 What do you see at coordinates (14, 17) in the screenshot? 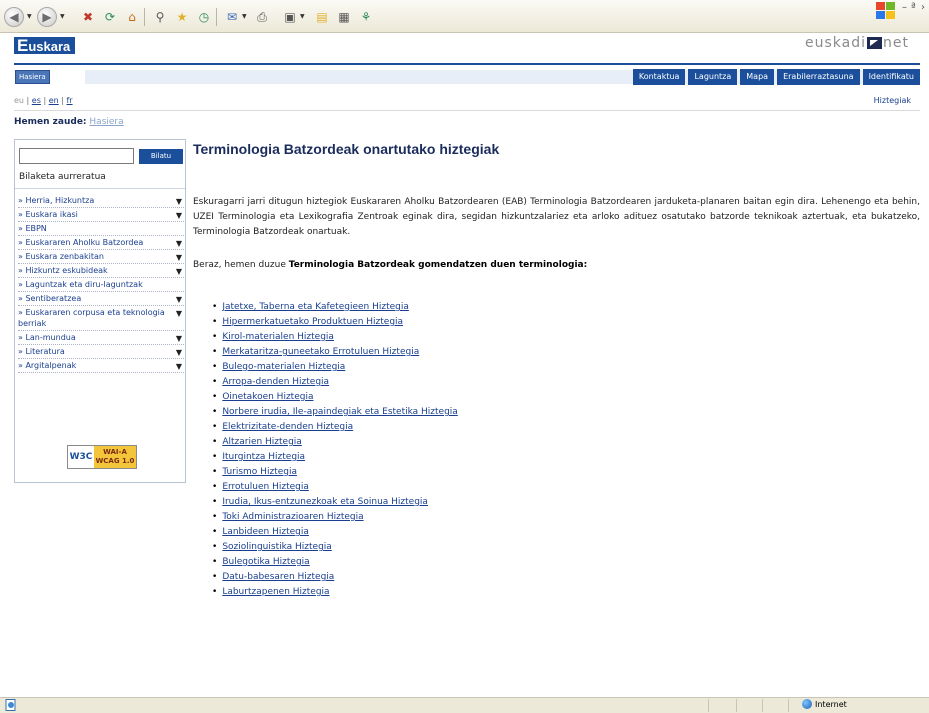
I see `back-icon: ◀` at bounding box center [14, 17].